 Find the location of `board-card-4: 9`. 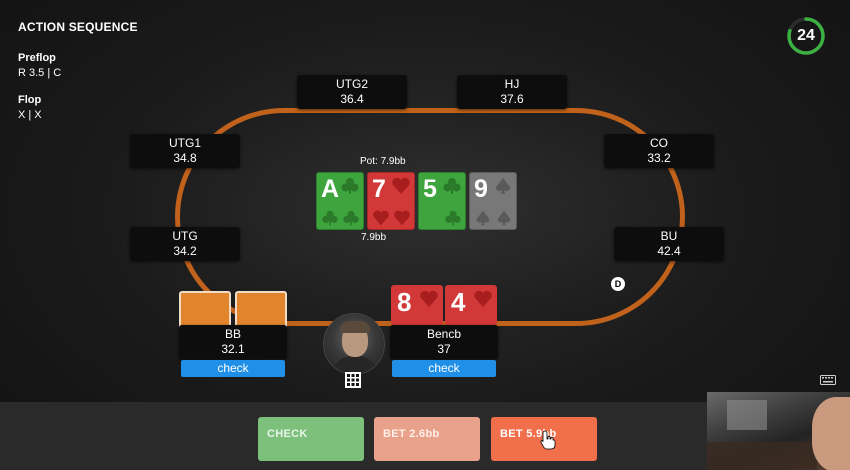

board-card-4: 9 is located at coordinates (493, 201).